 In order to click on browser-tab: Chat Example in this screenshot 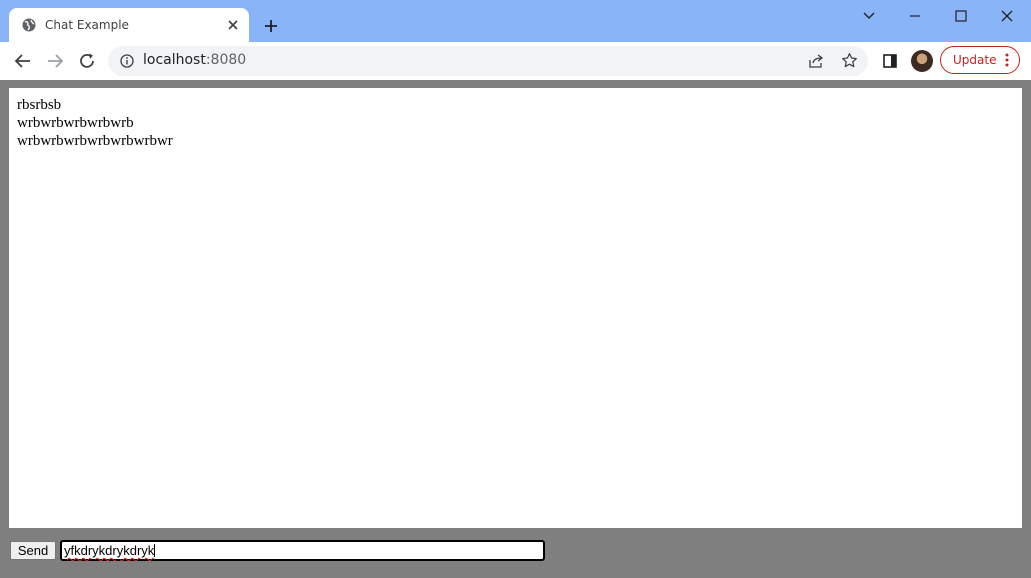, I will do `click(129, 25)`.